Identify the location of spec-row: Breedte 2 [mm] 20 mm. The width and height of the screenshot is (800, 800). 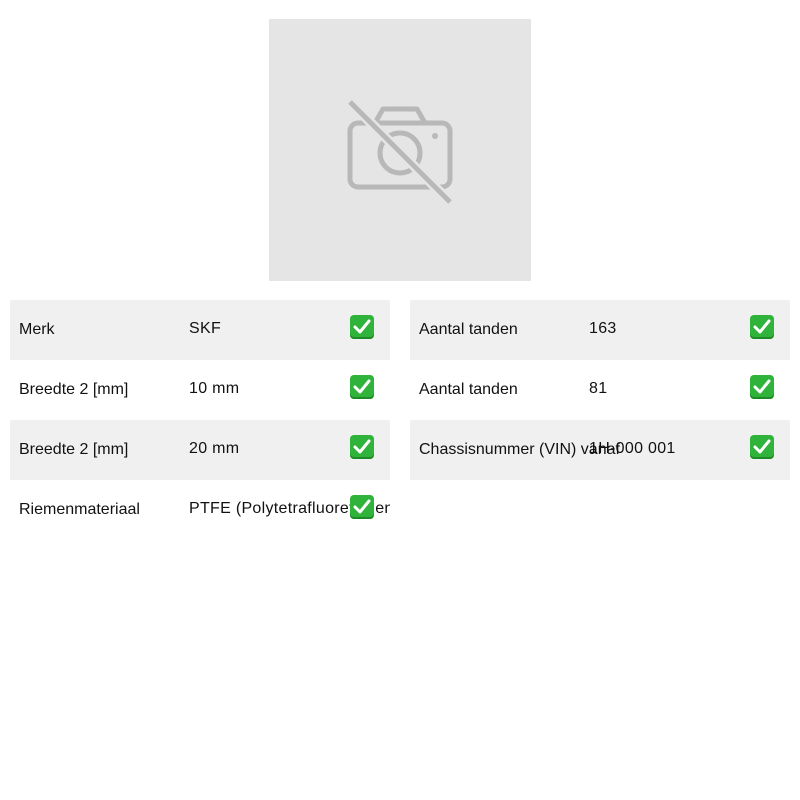
(200, 450).